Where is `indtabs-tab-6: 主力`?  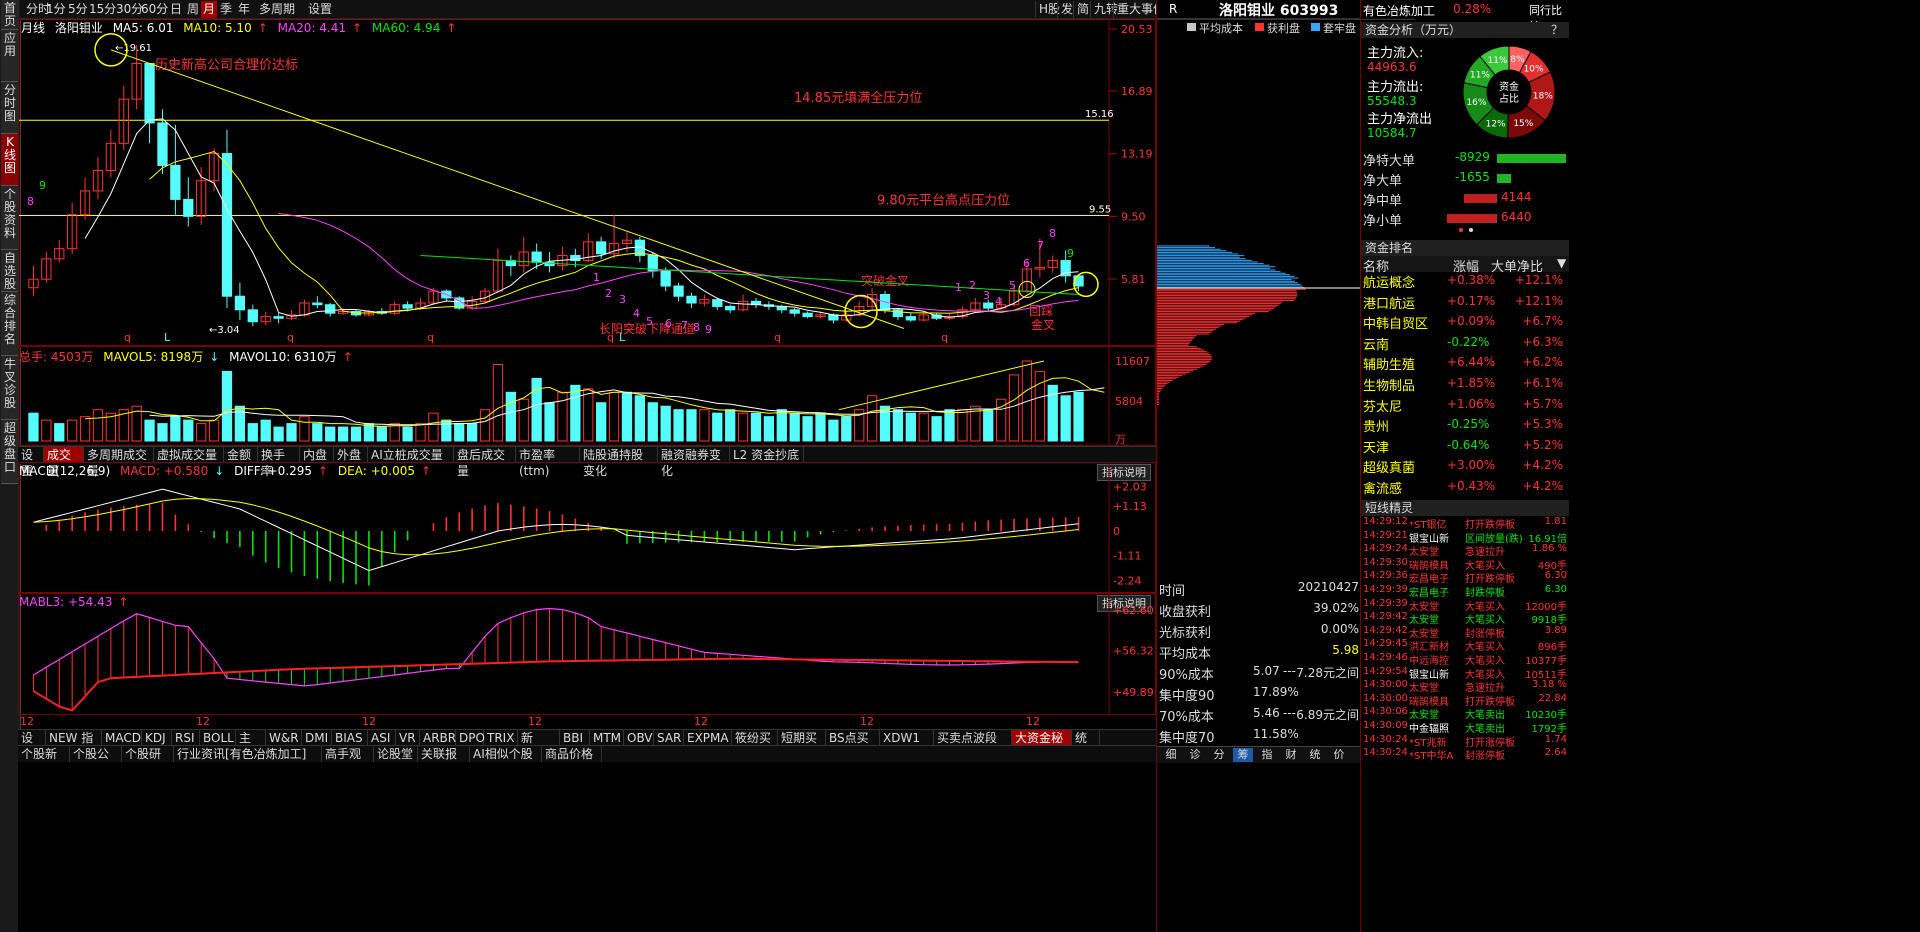 indtabs-tab-6: 主力 is located at coordinates (251, 745).